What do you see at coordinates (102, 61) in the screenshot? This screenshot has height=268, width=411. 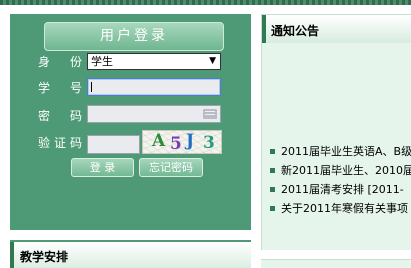 I see `identity-select-value: 学生` at bounding box center [102, 61].